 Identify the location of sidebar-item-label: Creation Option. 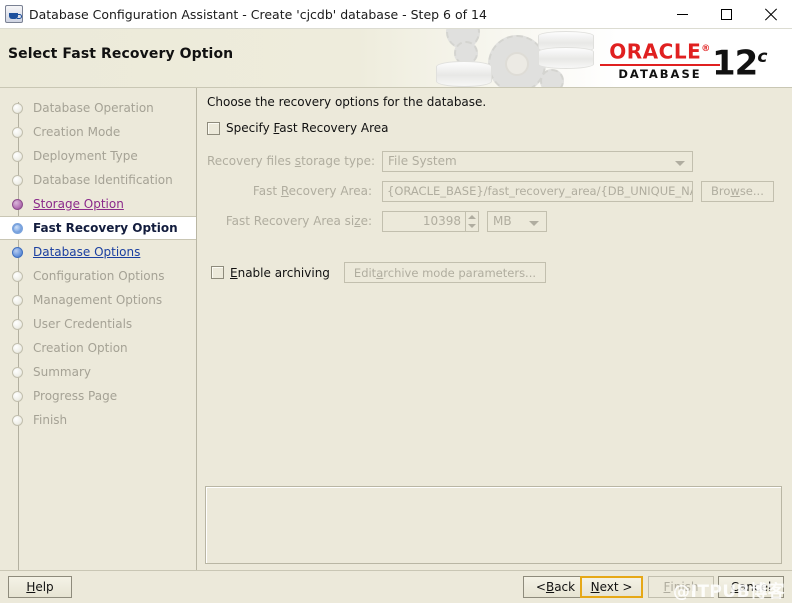
(80, 348).